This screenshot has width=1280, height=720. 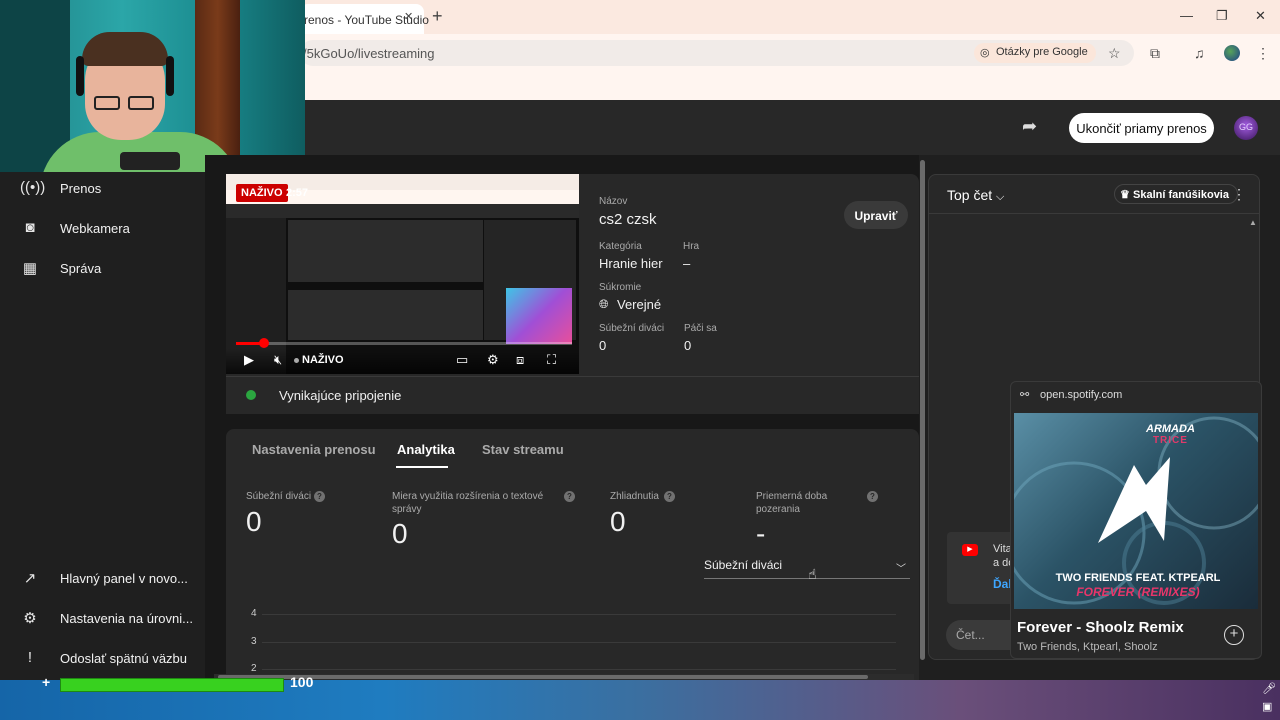 What do you see at coordinates (251, 395) in the screenshot?
I see `connection-status-dot` at bounding box center [251, 395].